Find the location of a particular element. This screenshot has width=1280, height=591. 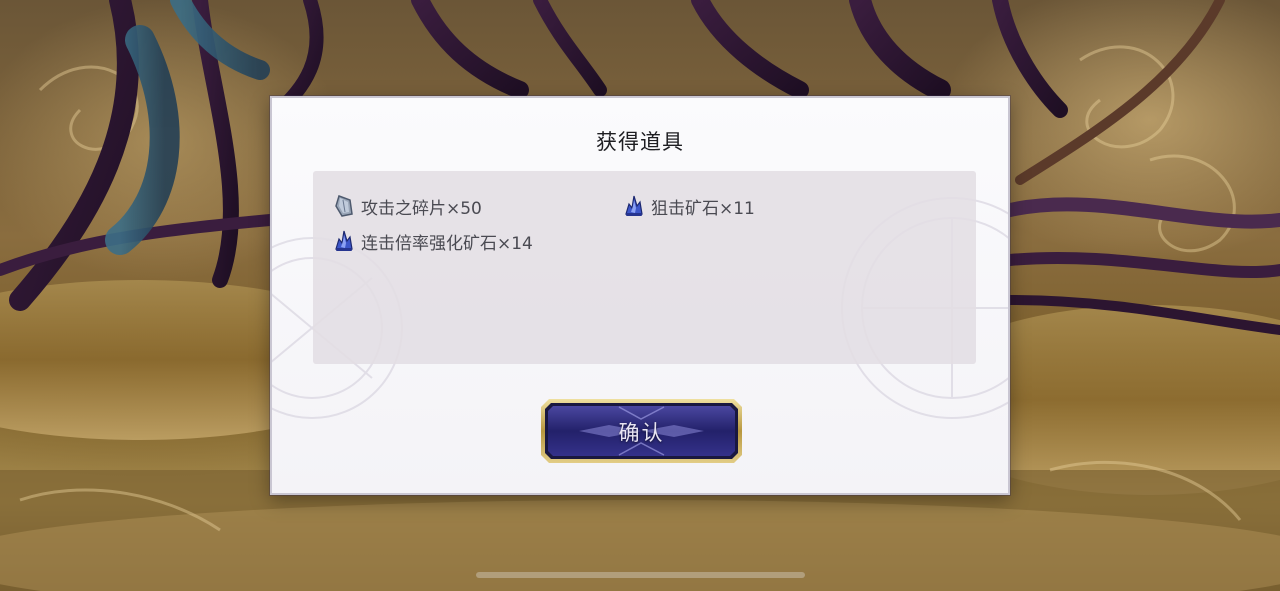

list-item: 攻击之碎片×50 is located at coordinates (407, 206).